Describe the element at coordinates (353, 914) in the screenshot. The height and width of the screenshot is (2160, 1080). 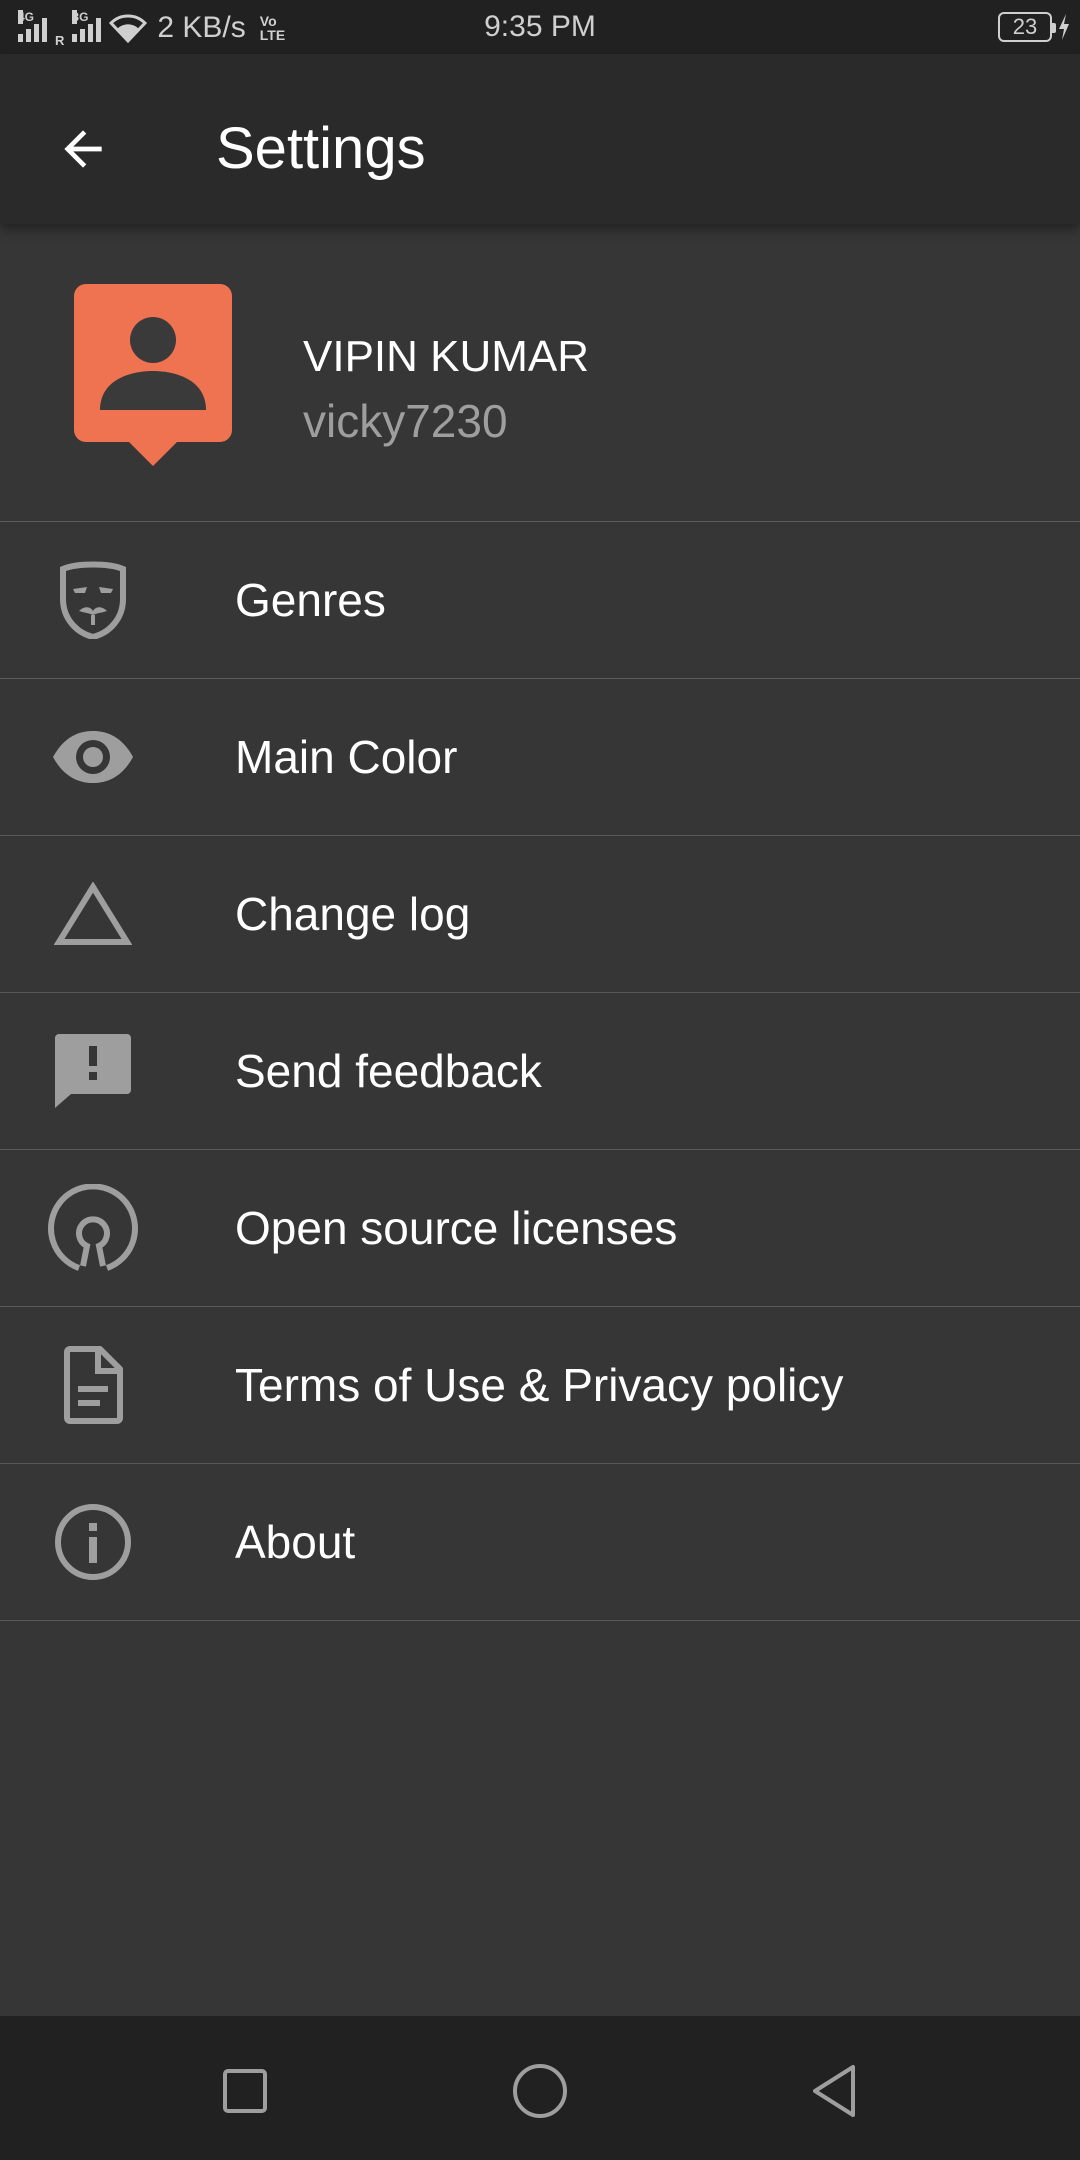
I see `menu-label-change-log: Change log` at that location.